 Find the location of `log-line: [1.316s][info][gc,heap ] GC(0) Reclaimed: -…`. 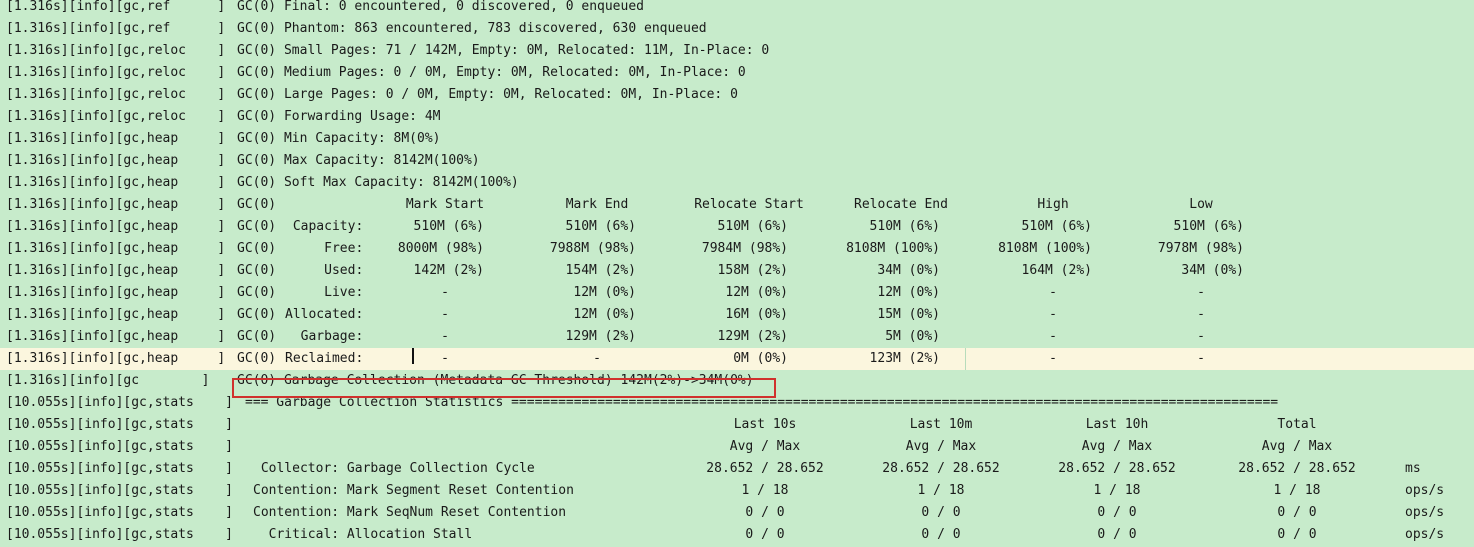

log-line: [1.316s][info][gc,heap ] GC(0) Reclaimed: -… is located at coordinates (737, 359).